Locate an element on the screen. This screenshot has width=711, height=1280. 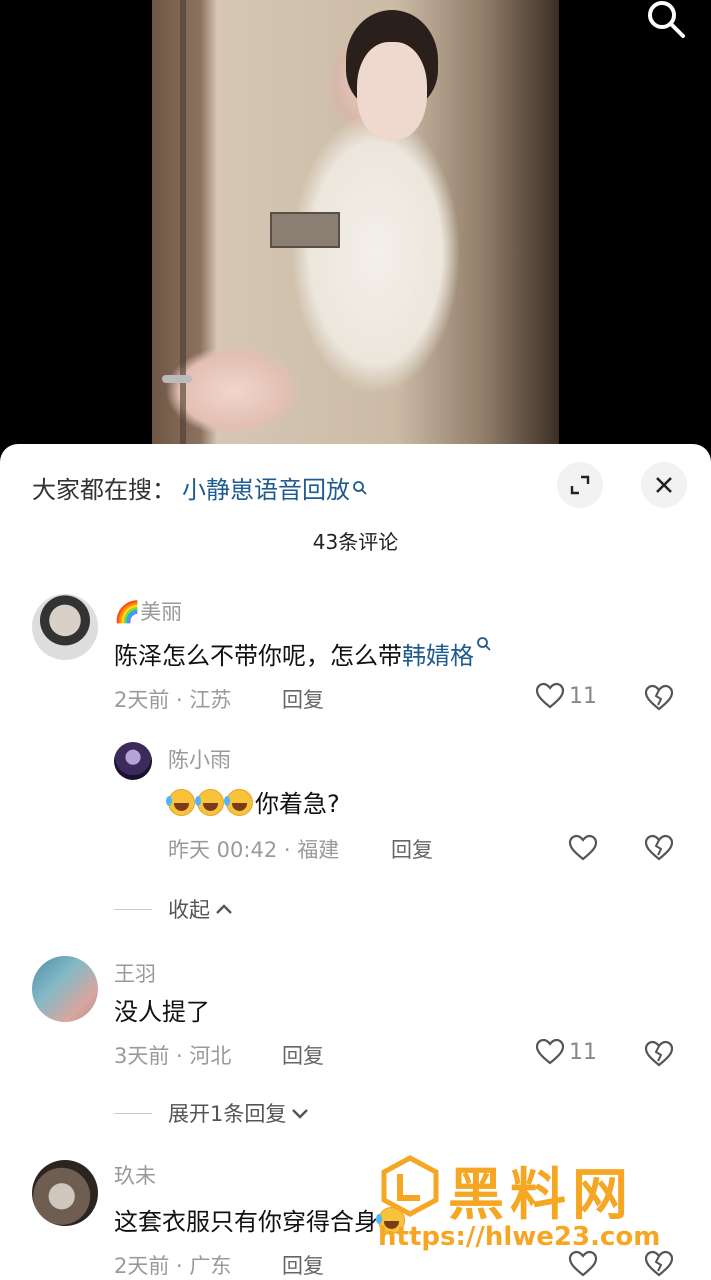
comment-time-location: 2天前 · 广东 is located at coordinates (173, 1266).